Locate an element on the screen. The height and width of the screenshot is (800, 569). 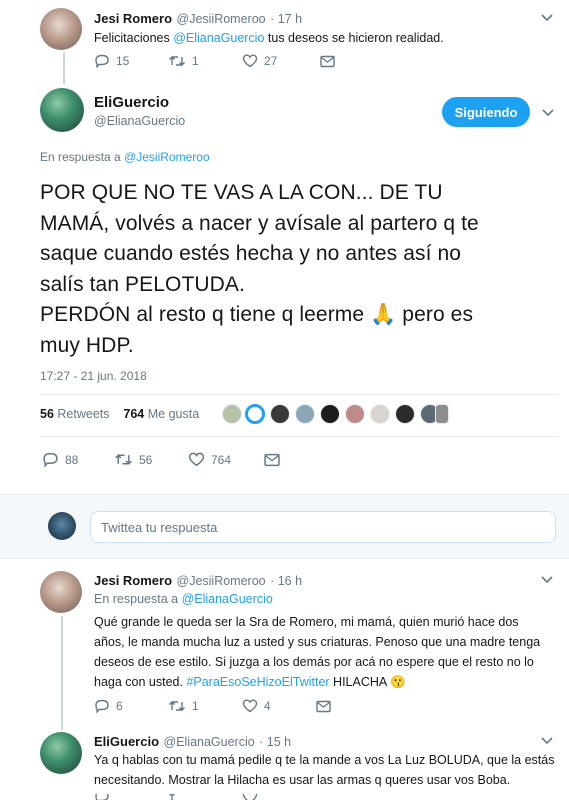
like-button: 4 is located at coordinates (279, 706).